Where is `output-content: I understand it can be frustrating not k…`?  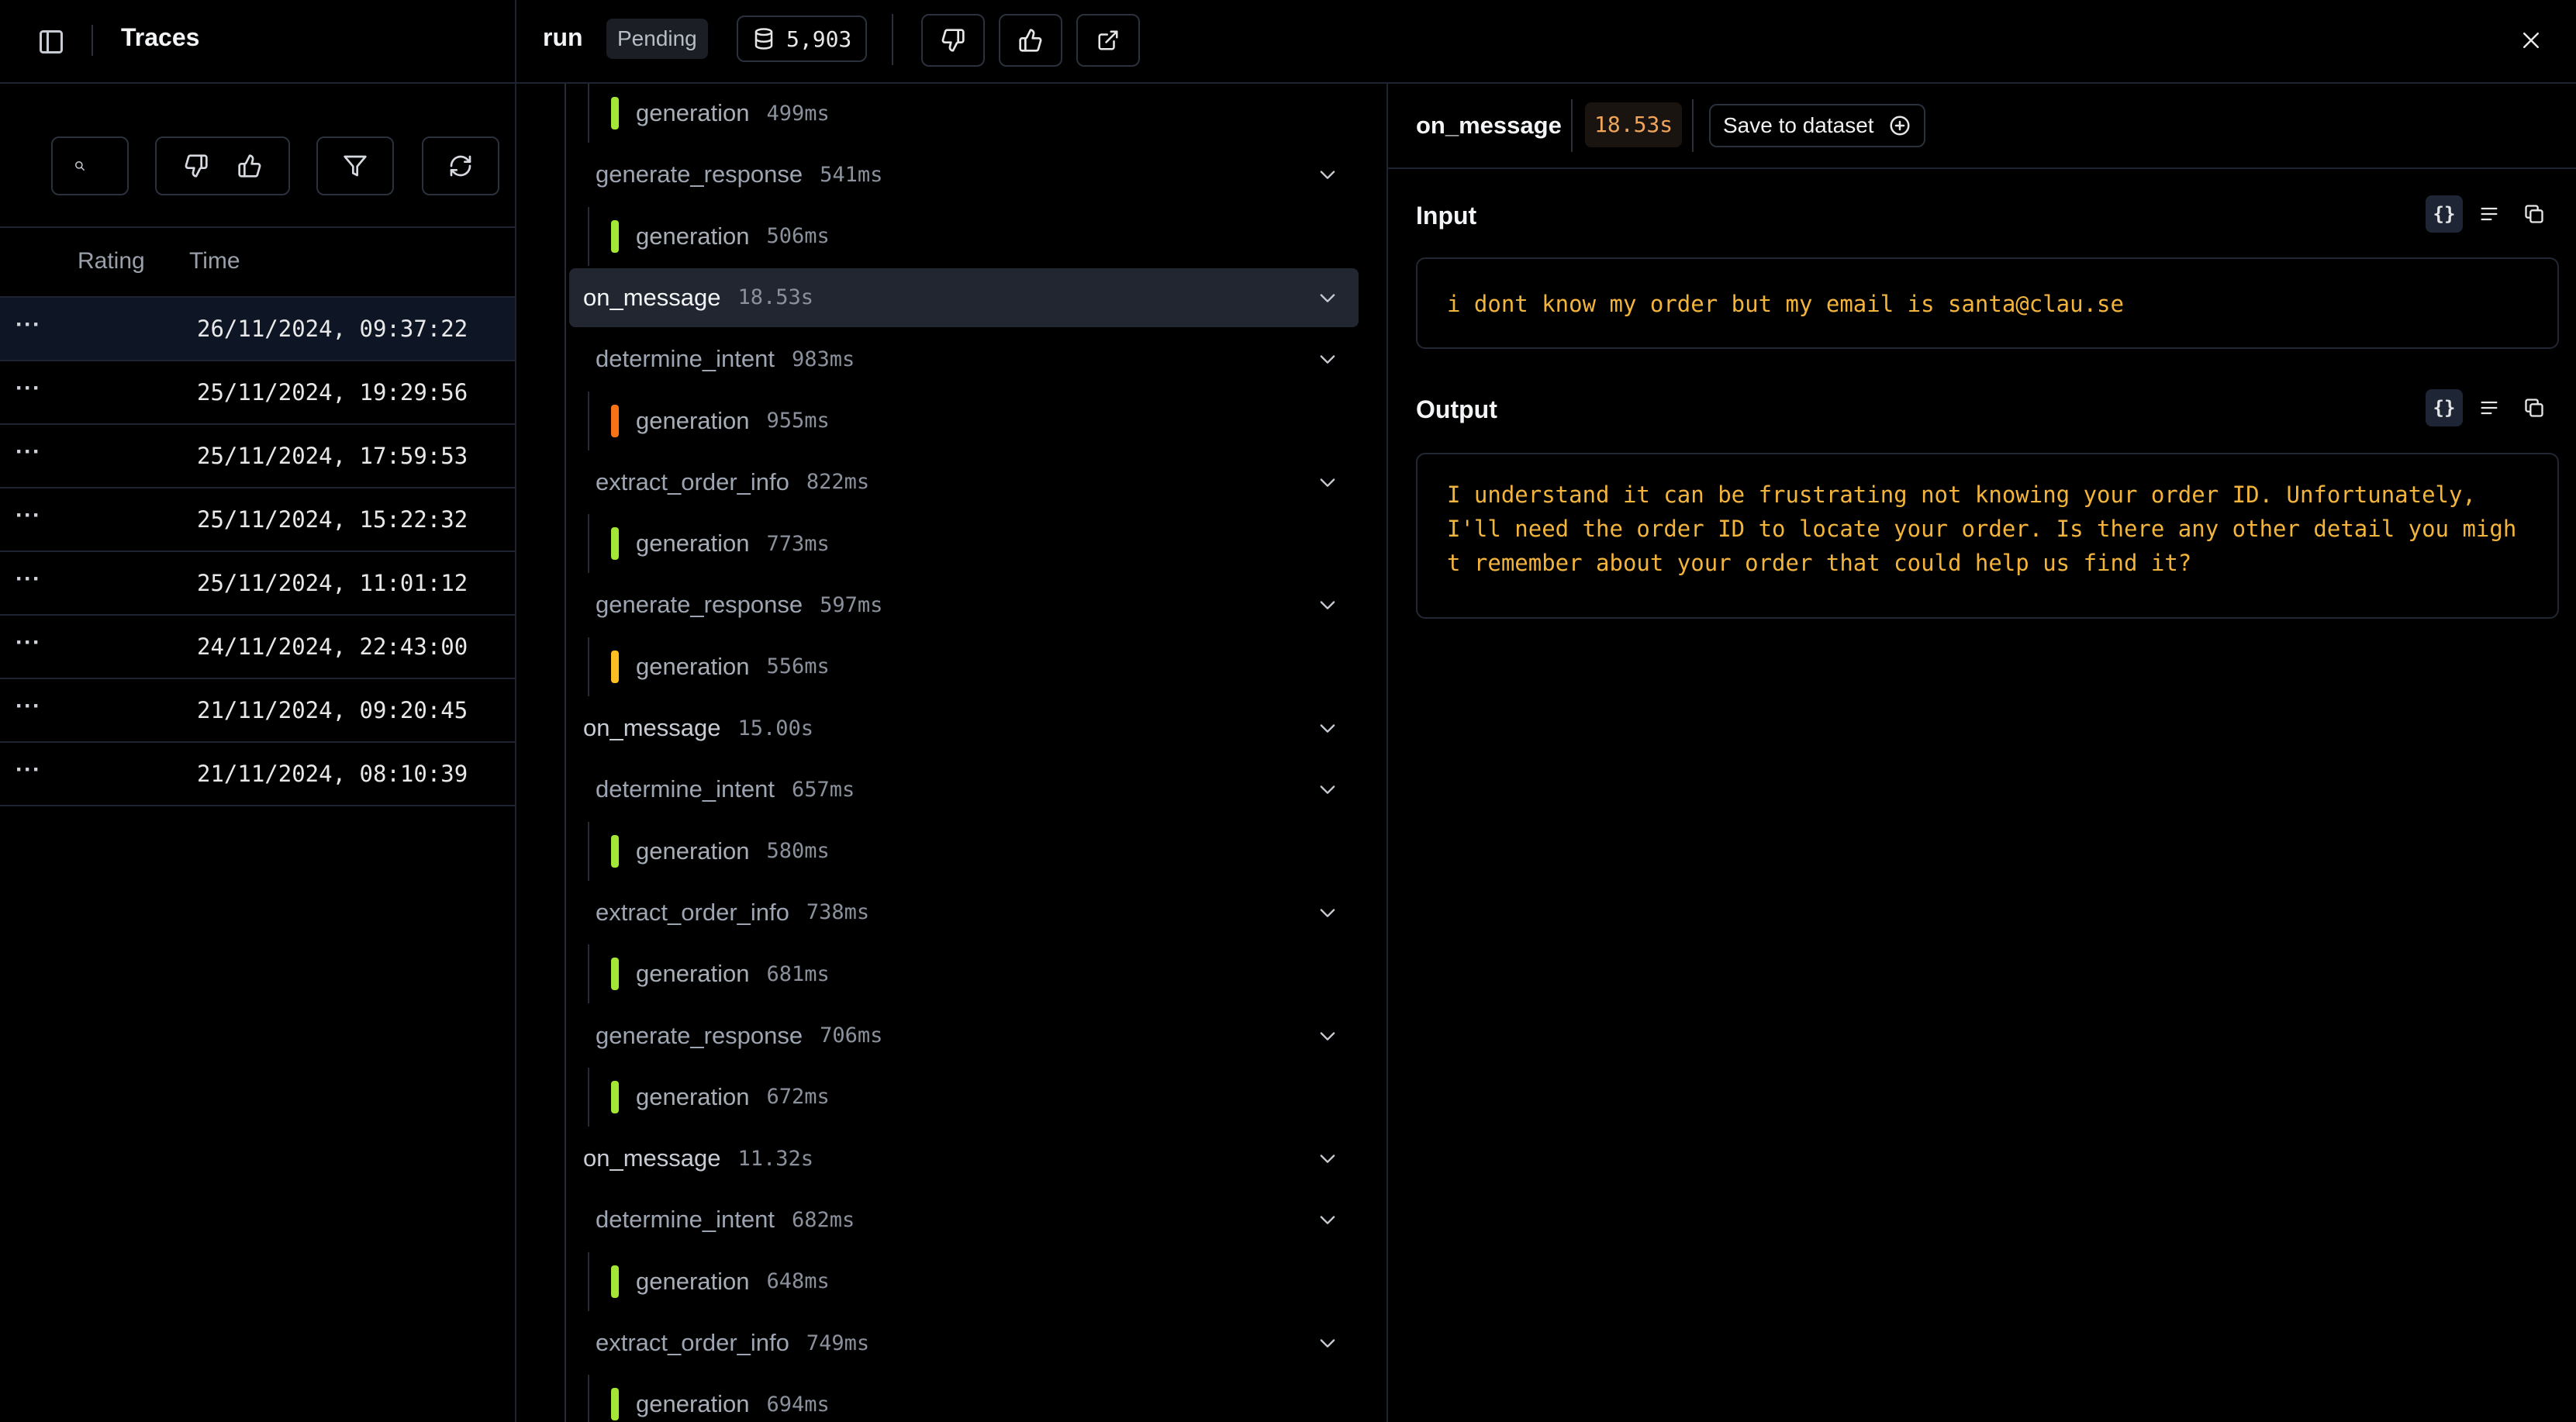
output-content: I understand it can be frustrating not k… is located at coordinates (1988, 536).